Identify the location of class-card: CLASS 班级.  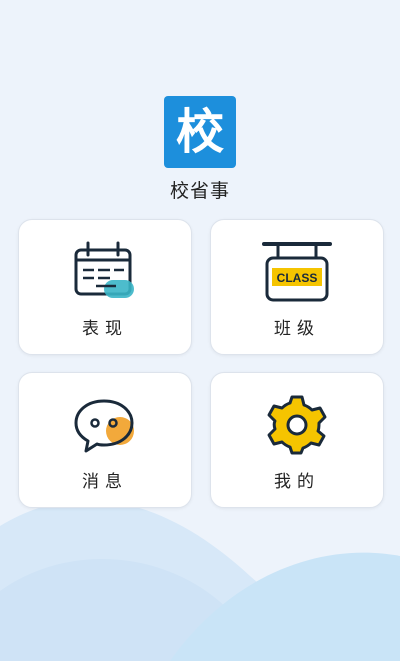
(297, 287).